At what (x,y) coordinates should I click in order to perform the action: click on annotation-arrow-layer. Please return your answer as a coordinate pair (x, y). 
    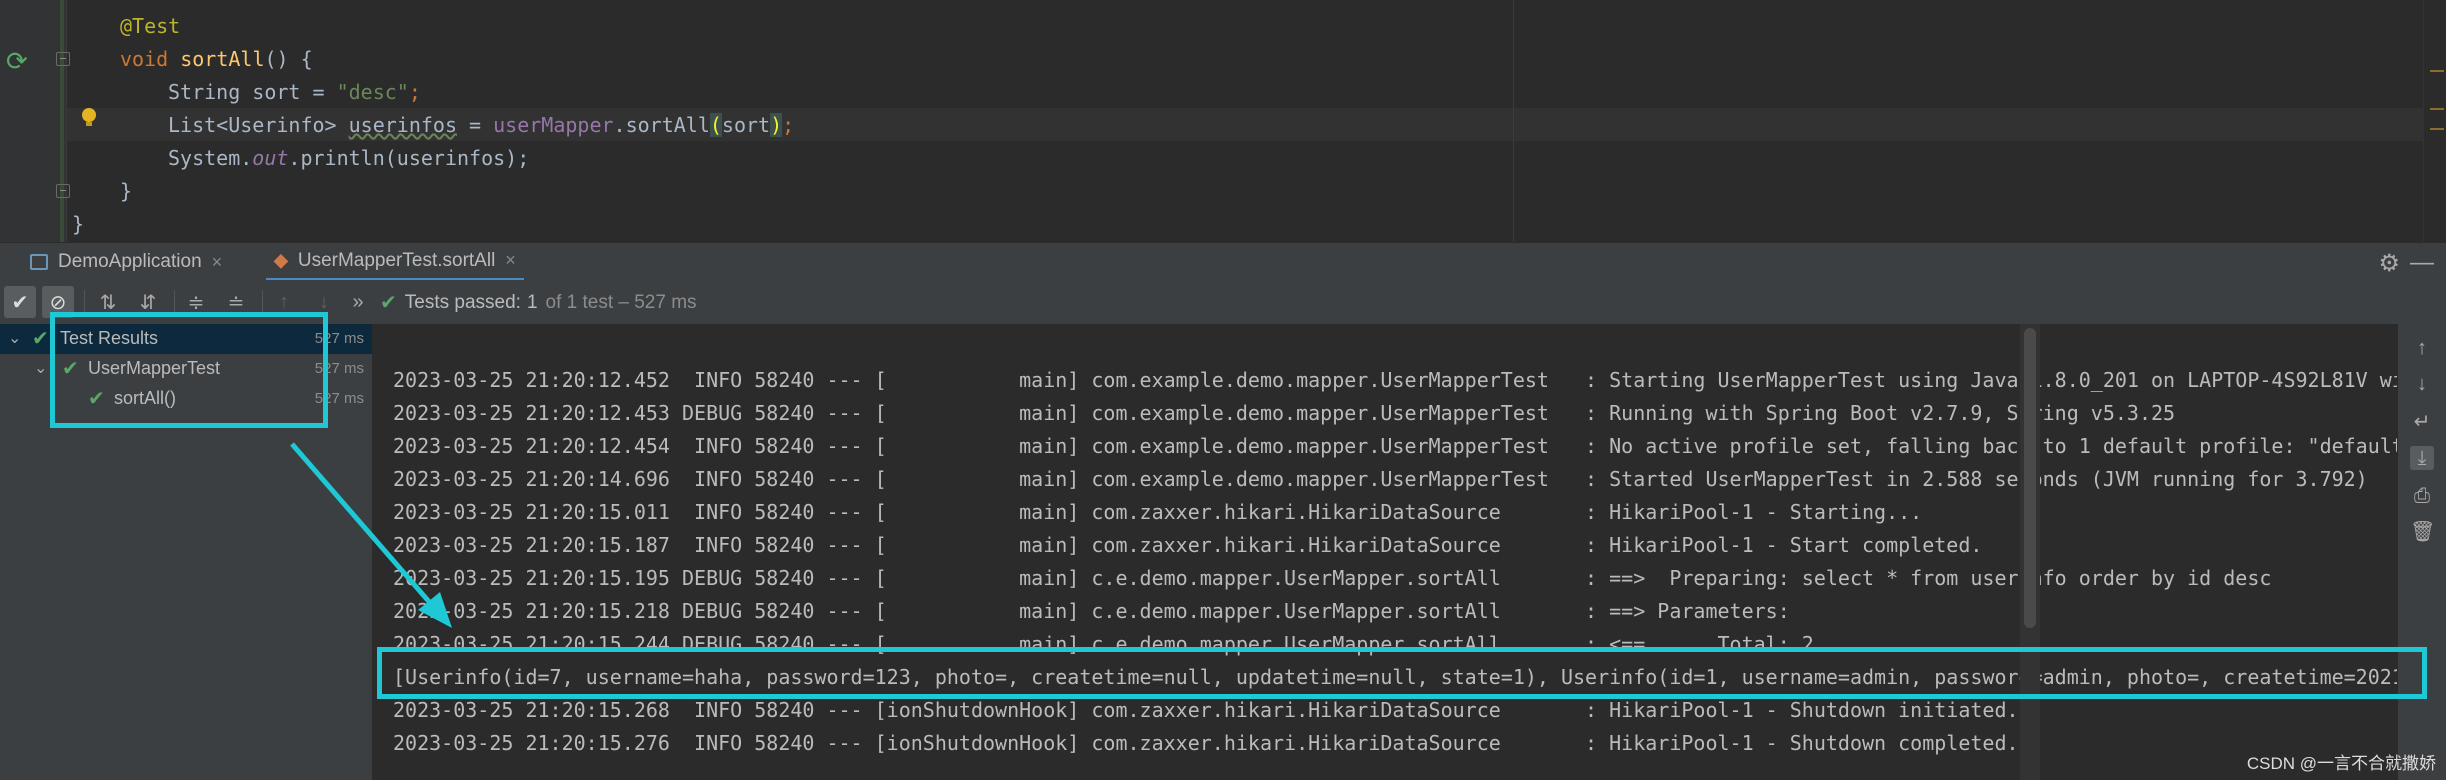
    Looking at the image, I should click on (371, 535).